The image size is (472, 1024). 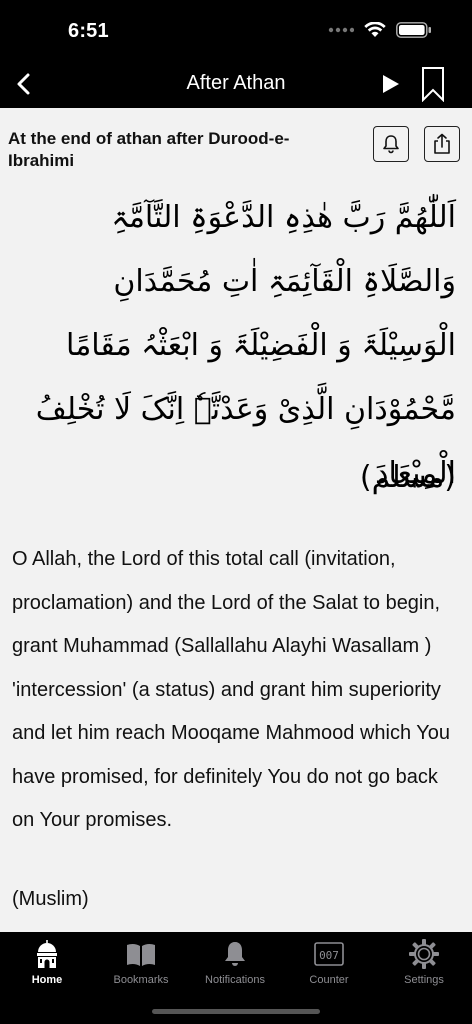 I want to click on mosque-icon, so click(x=47, y=954).